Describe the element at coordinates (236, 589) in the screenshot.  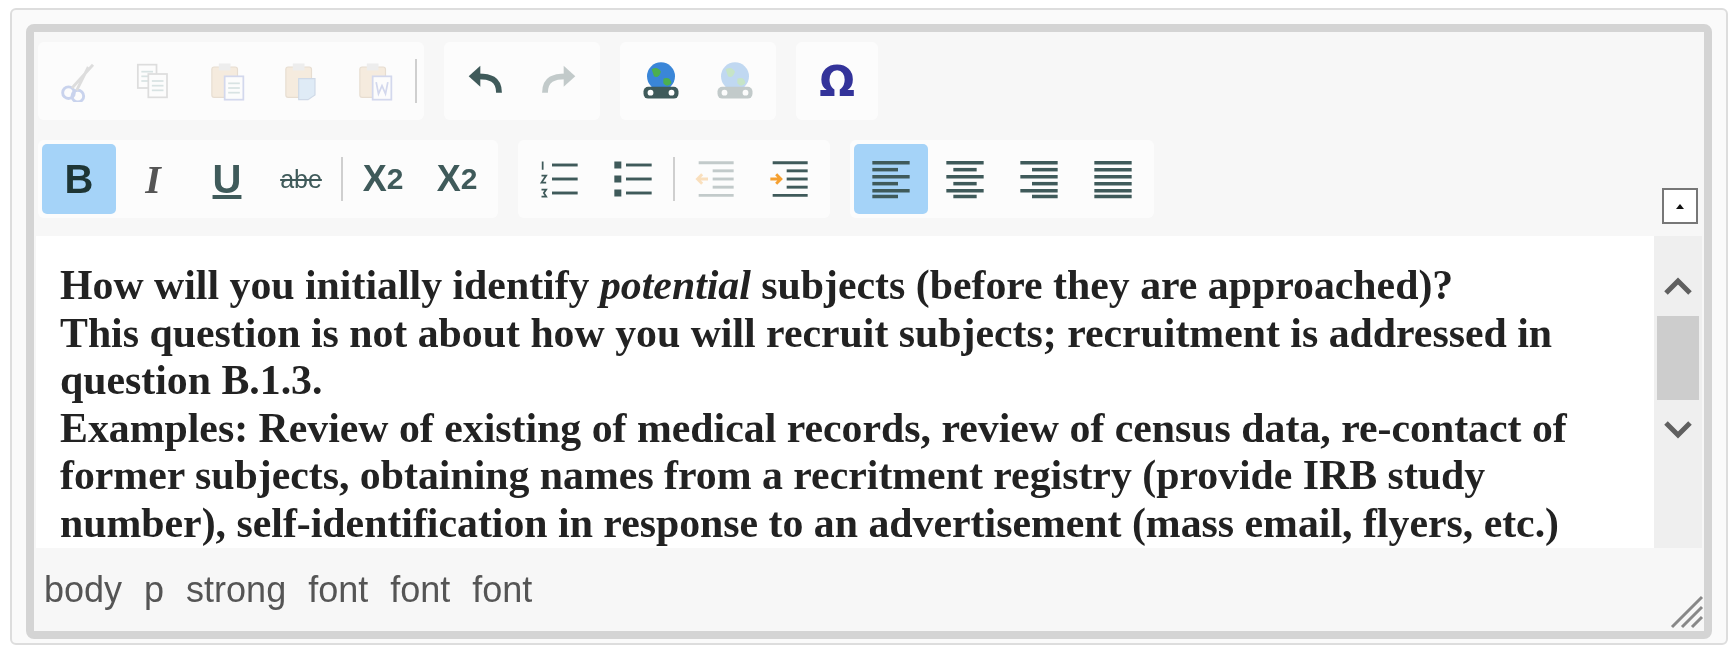
I see `element-path-item: strong` at that location.